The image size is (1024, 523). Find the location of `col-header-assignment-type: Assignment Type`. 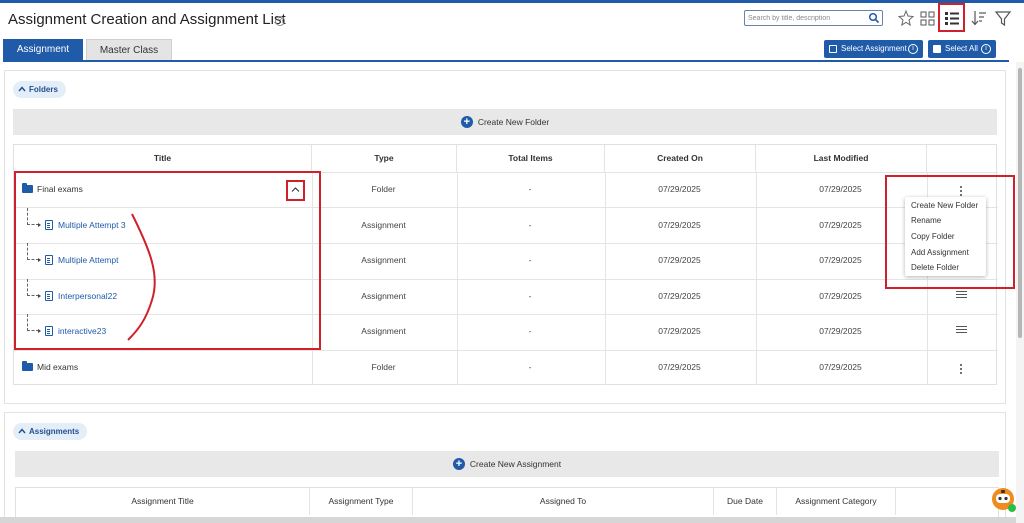

col-header-assignment-type: Assignment Type is located at coordinates (361, 501).